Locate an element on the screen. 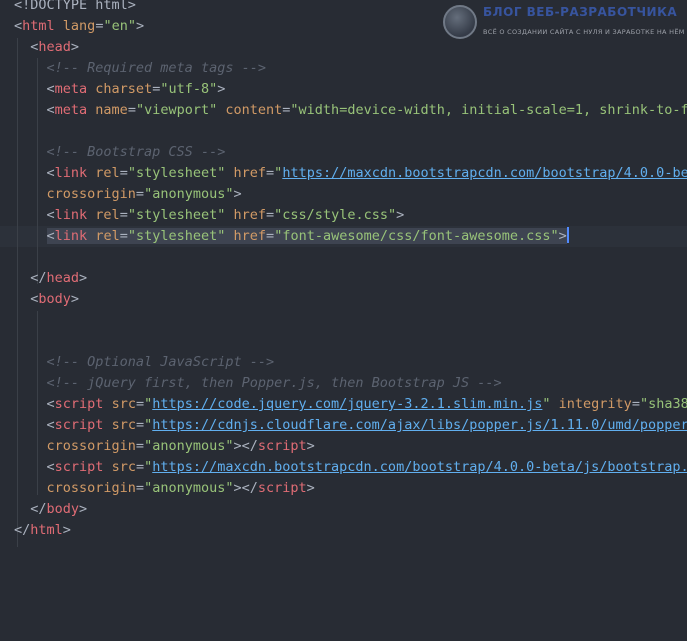 The image size is (687, 641). code-token: integrity is located at coordinates (595, 404).